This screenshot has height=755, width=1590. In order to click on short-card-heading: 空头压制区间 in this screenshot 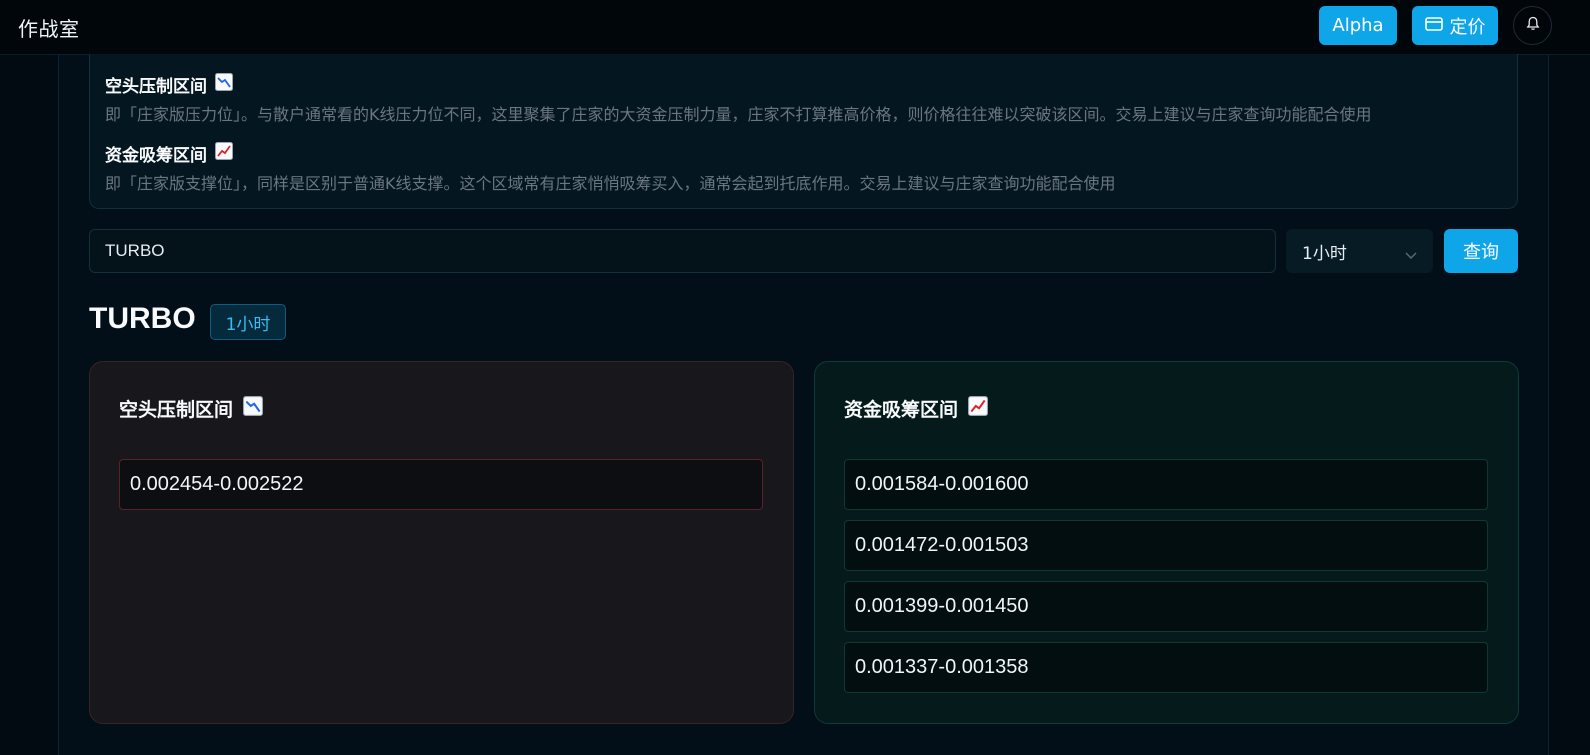, I will do `click(191, 408)`.